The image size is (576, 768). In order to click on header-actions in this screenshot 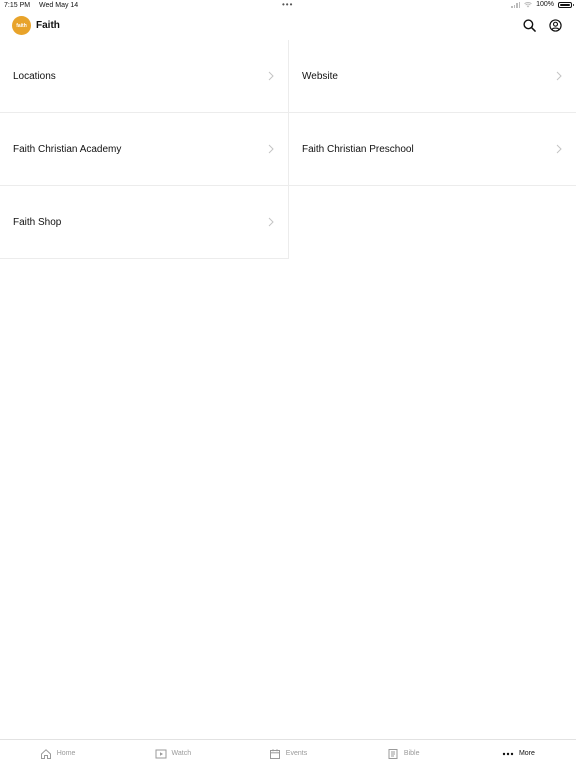, I will do `click(542, 25)`.